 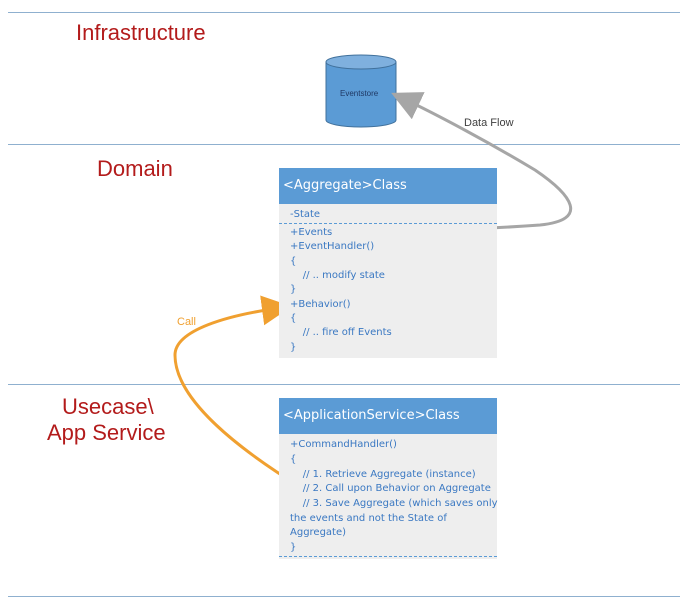 I want to click on eventstore-label: Eventstore, so click(x=359, y=93).